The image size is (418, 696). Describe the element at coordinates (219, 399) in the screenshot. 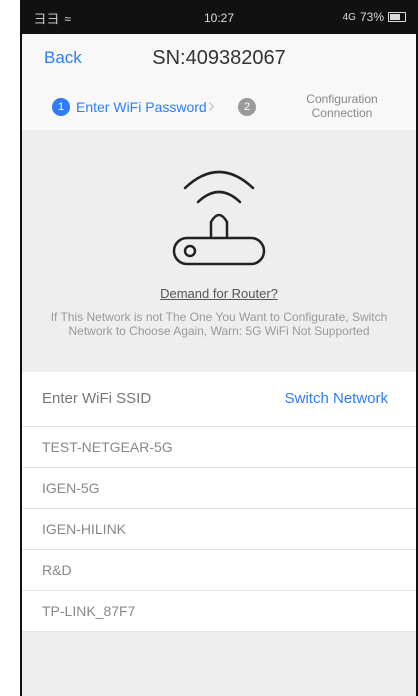

I see `ssid-input-row: Enter WiFi SSID Switch Network` at that location.